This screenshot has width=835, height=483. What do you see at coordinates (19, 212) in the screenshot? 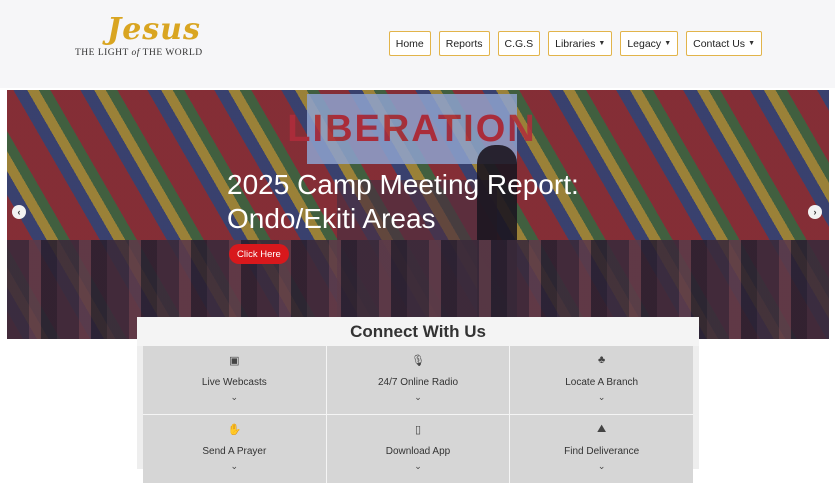
I see `carousel-prev-icon: ‹` at bounding box center [19, 212].